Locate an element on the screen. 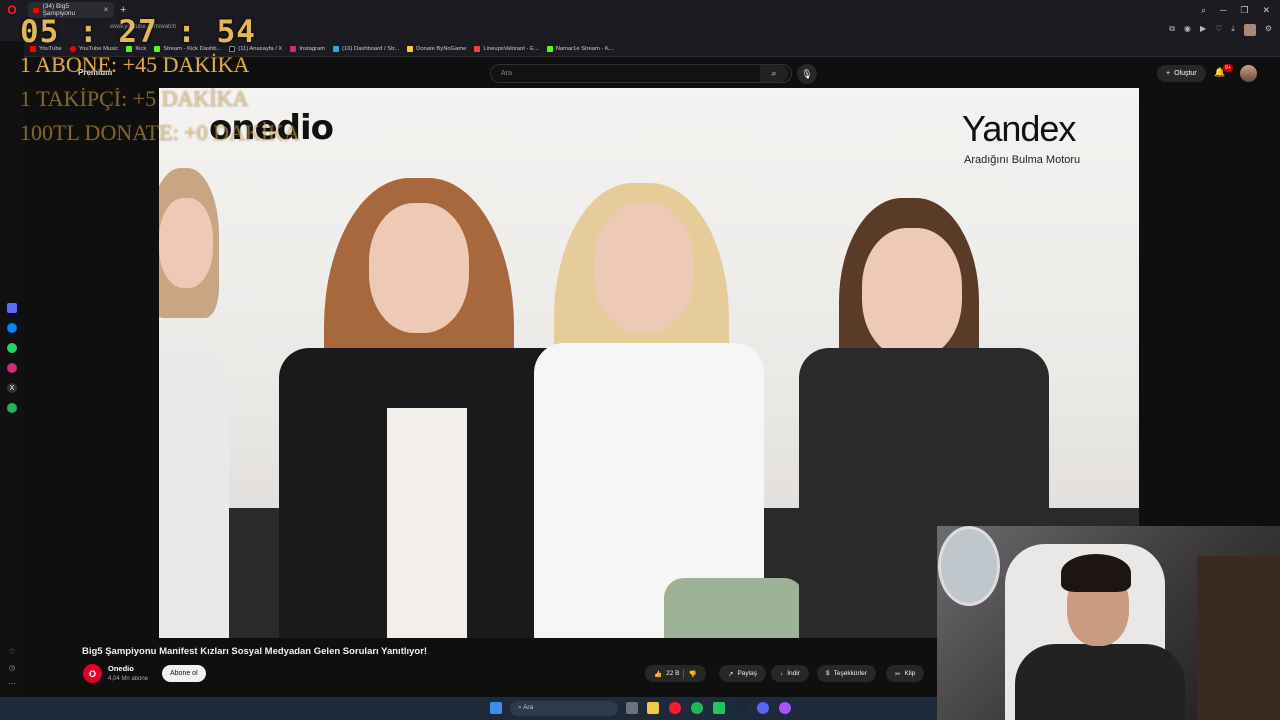 This screenshot has width=1280, height=720. streamer-body is located at coordinates (1100, 682).